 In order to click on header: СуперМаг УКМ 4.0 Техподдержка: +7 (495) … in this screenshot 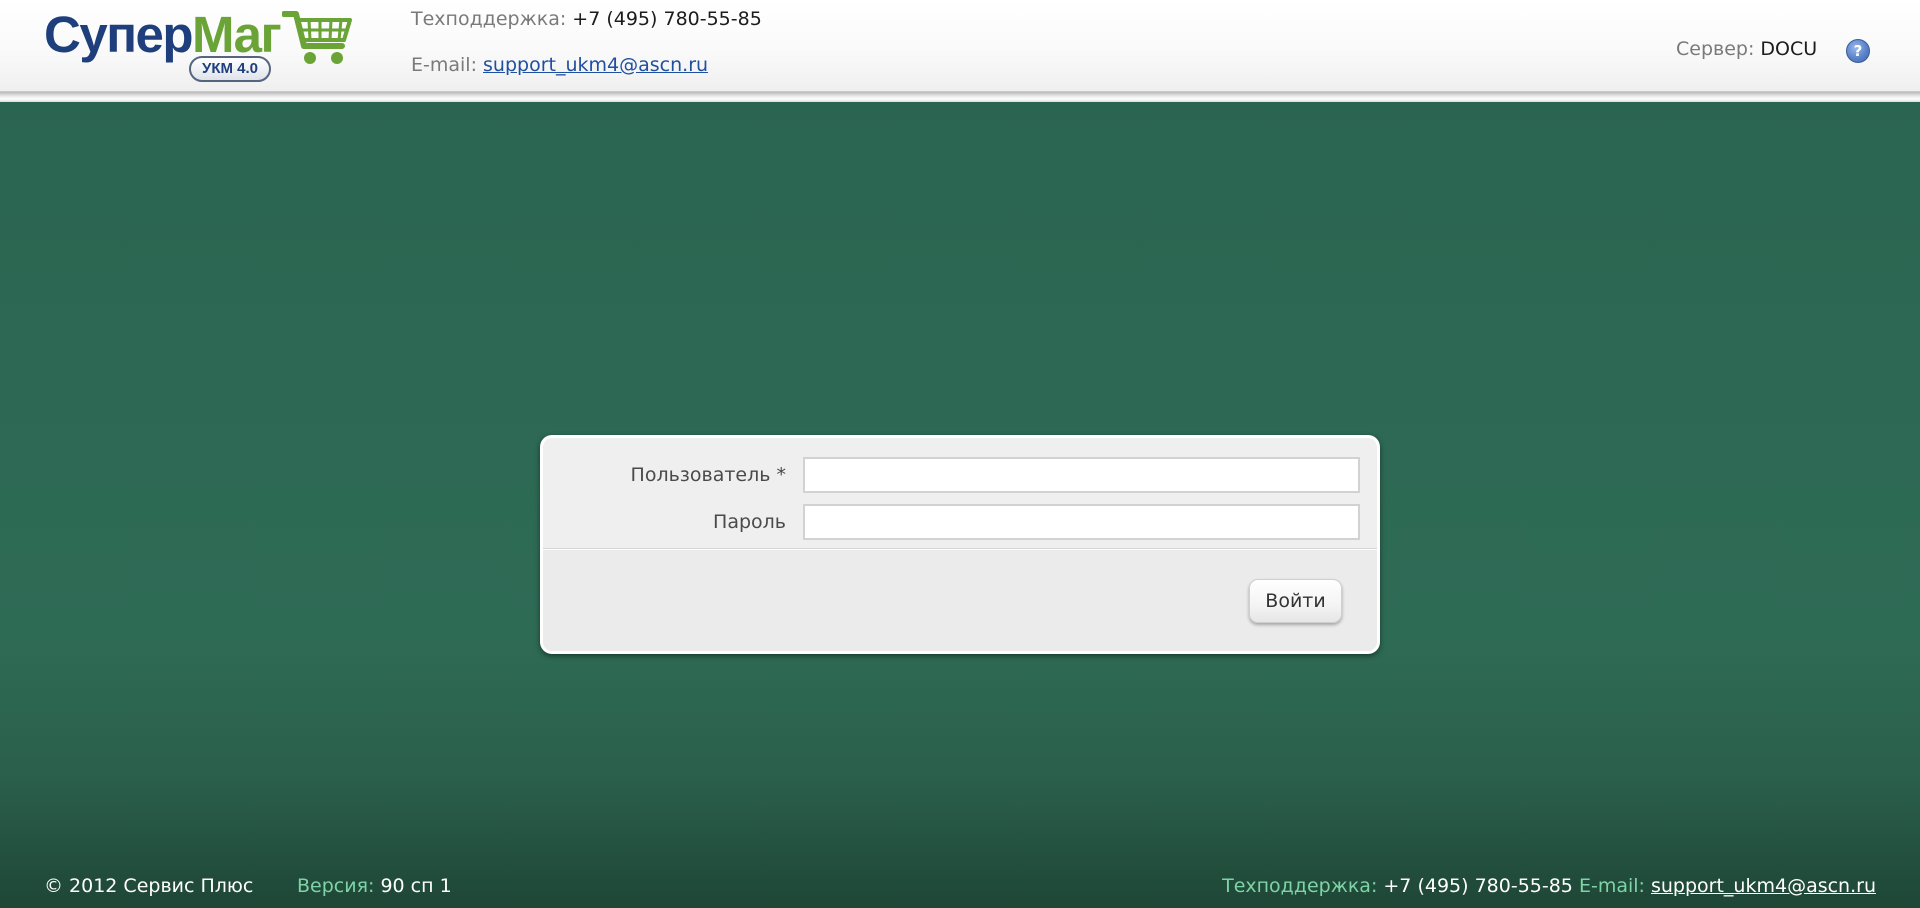, I will do `click(960, 46)`.